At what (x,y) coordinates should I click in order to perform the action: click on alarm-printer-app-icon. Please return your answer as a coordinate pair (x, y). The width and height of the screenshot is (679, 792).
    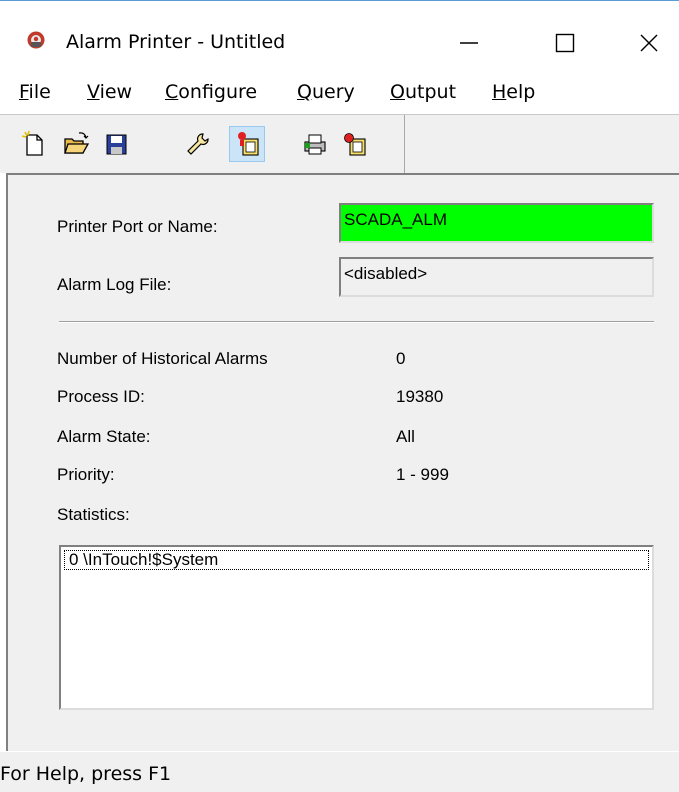
    Looking at the image, I should click on (36, 40).